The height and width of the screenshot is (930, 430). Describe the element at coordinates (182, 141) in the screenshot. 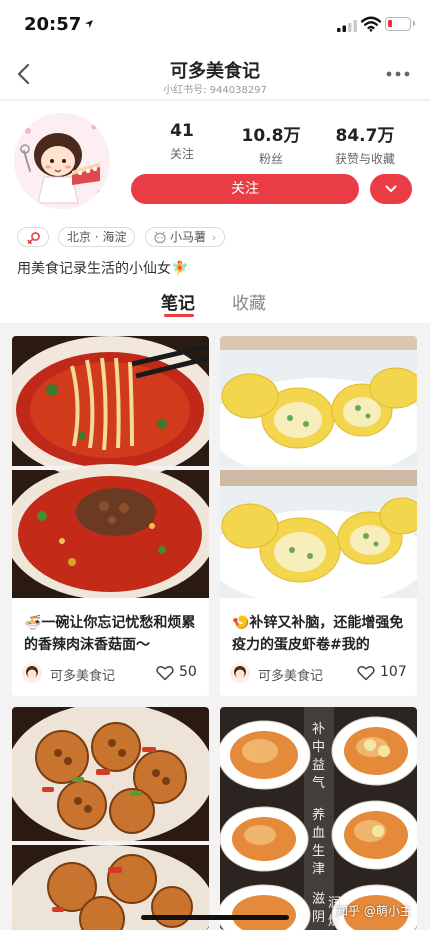

I see `following-stat: 41 关注` at that location.